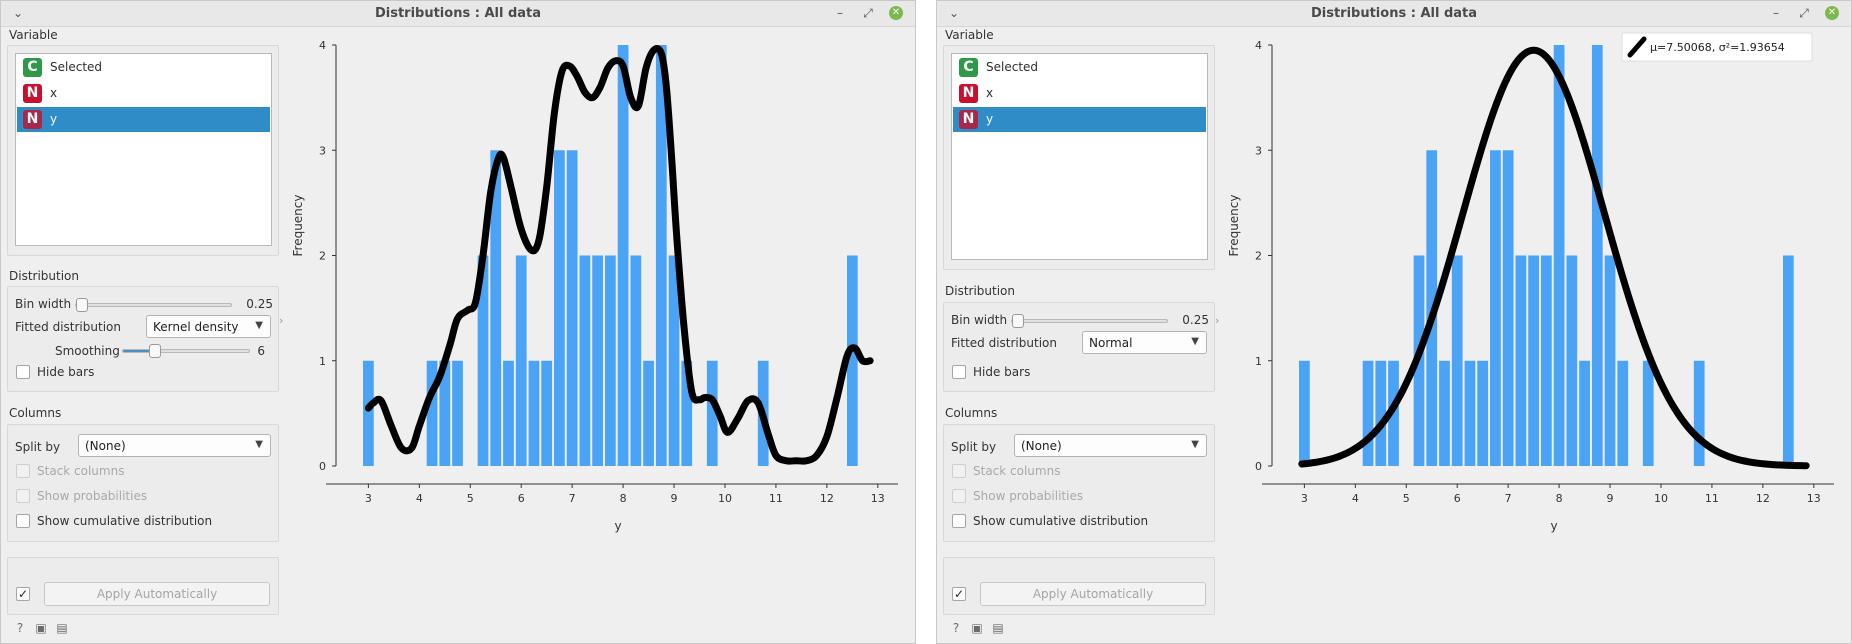 The width and height of the screenshot is (1852, 644). Describe the element at coordinates (196, 327) in the screenshot. I see `combo-value: Kernel density` at that location.